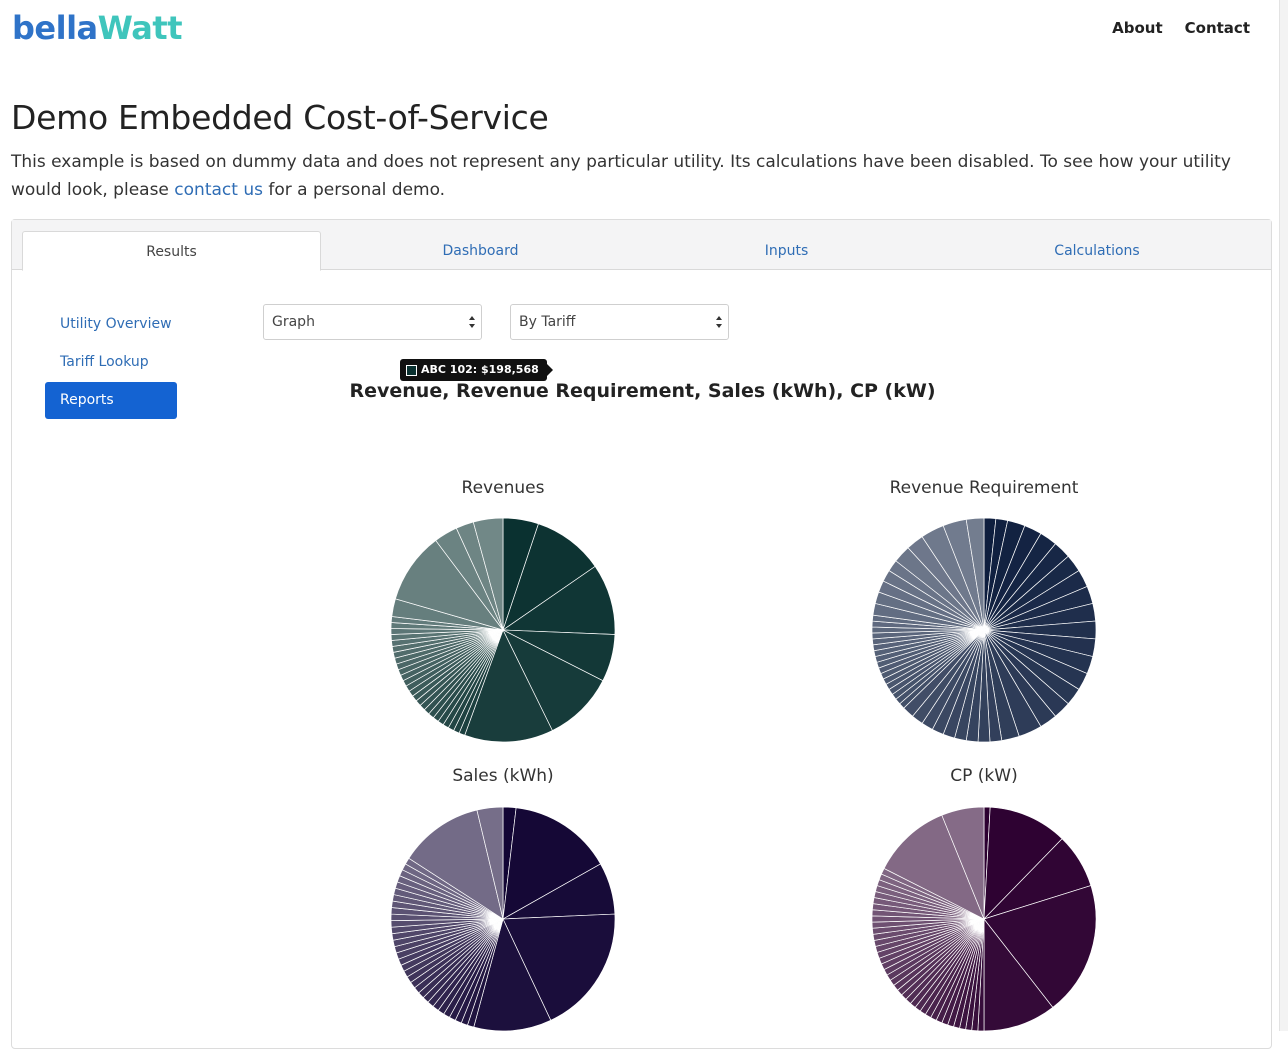  What do you see at coordinates (480, 369) in the screenshot?
I see `tooltip-text: ABC 102: $198,568` at bounding box center [480, 369].